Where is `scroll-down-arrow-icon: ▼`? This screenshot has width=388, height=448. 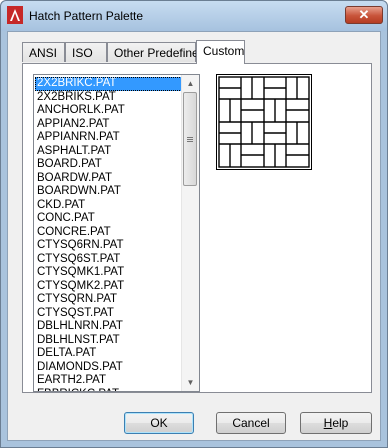
scroll-down-arrow-icon: ▼ is located at coordinates (190, 382).